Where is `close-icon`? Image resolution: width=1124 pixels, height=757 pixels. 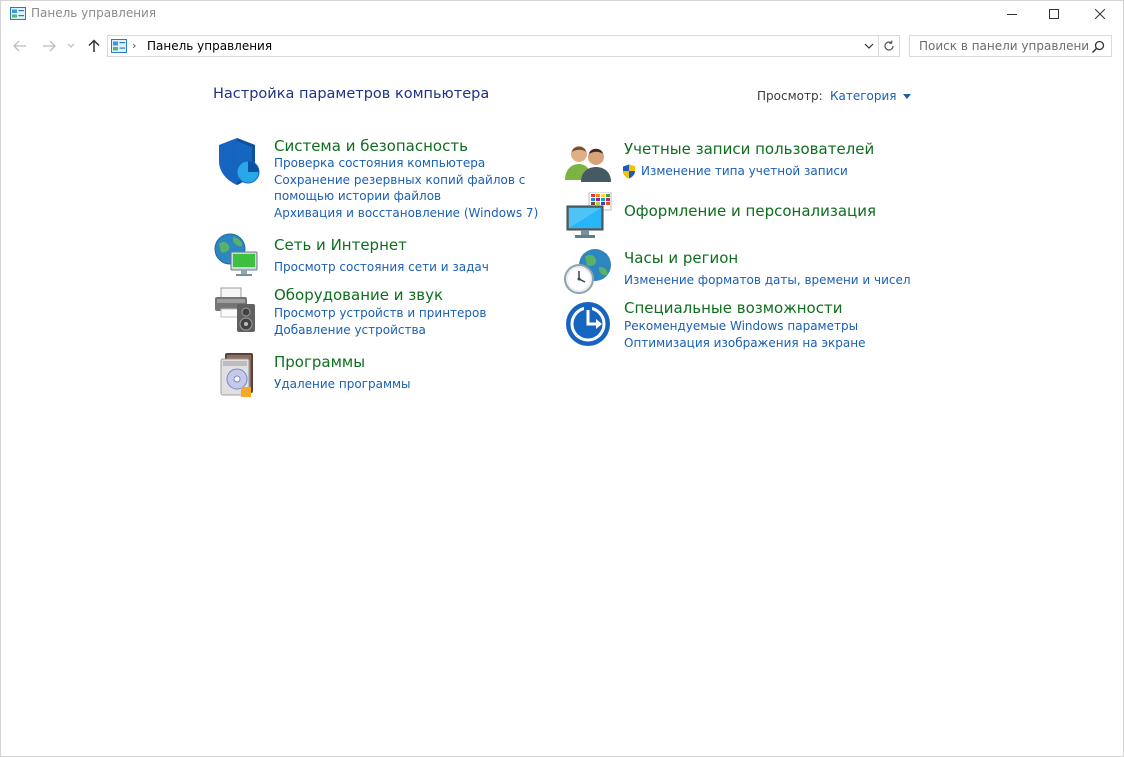
close-icon is located at coordinates (1100, 14).